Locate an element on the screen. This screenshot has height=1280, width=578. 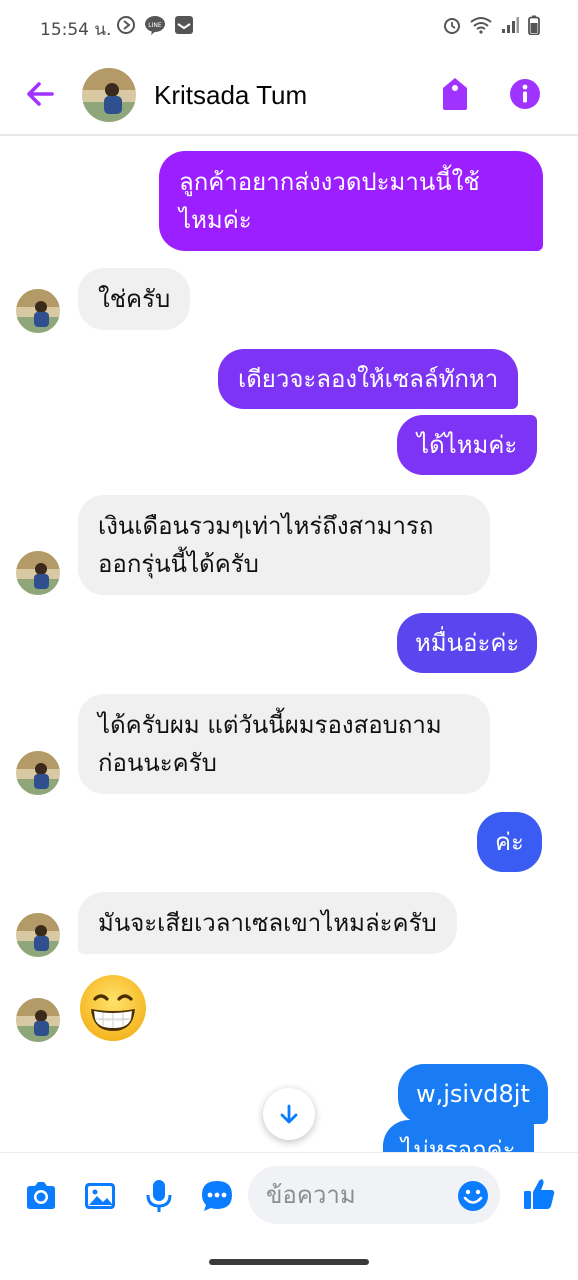
back-arrow-icon is located at coordinates (40, 94).